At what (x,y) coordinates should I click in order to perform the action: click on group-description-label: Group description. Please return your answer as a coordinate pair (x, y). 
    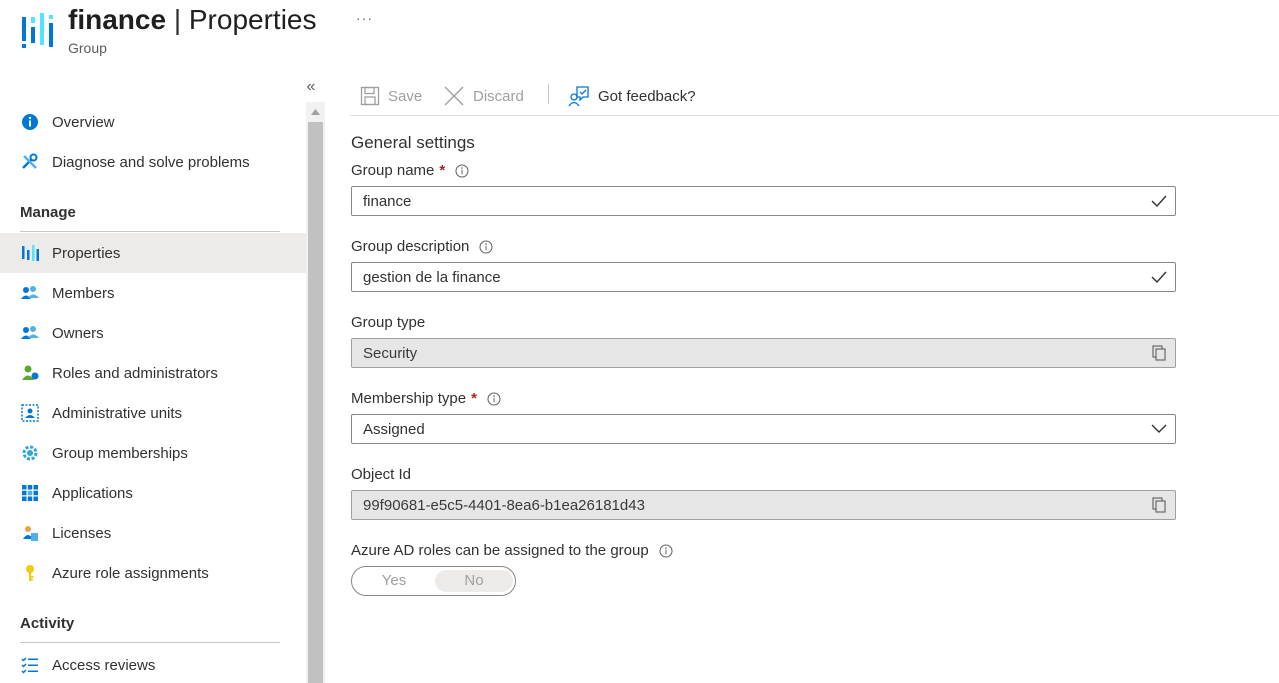
    Looking at the image, I should click on (422, 246).